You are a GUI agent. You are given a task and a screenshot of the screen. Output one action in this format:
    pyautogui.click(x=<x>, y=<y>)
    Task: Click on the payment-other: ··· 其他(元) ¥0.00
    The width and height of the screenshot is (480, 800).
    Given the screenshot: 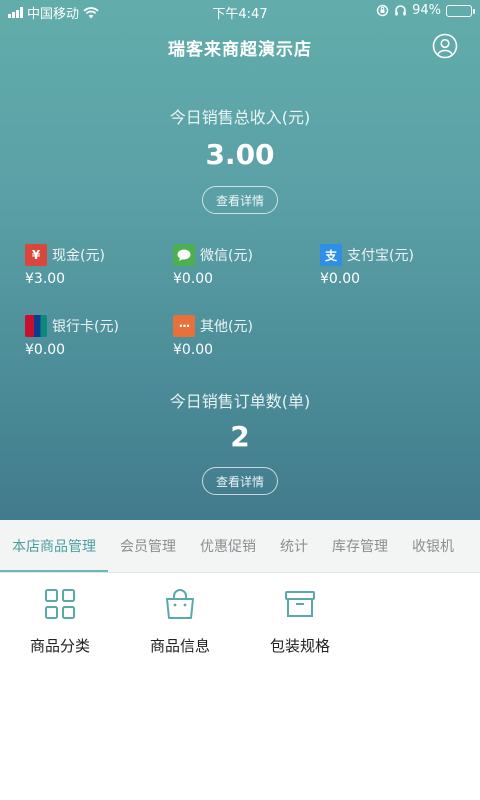 What is the action you would take?
    pyautogui.click(x=243, y=336)
    